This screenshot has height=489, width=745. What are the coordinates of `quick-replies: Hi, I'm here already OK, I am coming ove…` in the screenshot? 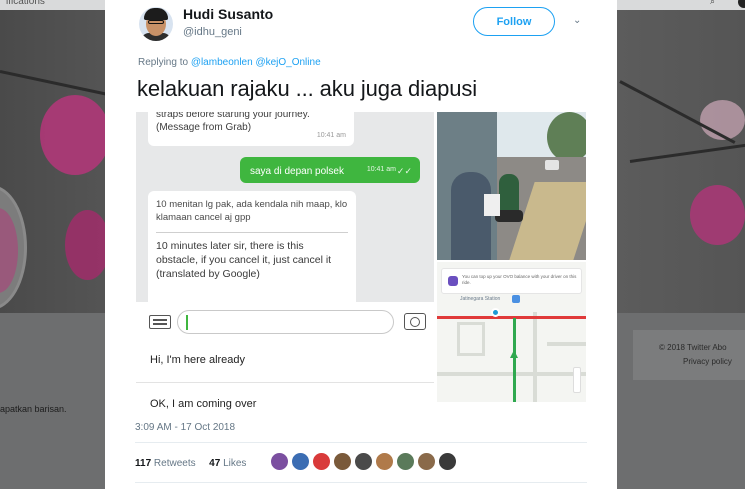 It's located at (285, 377).